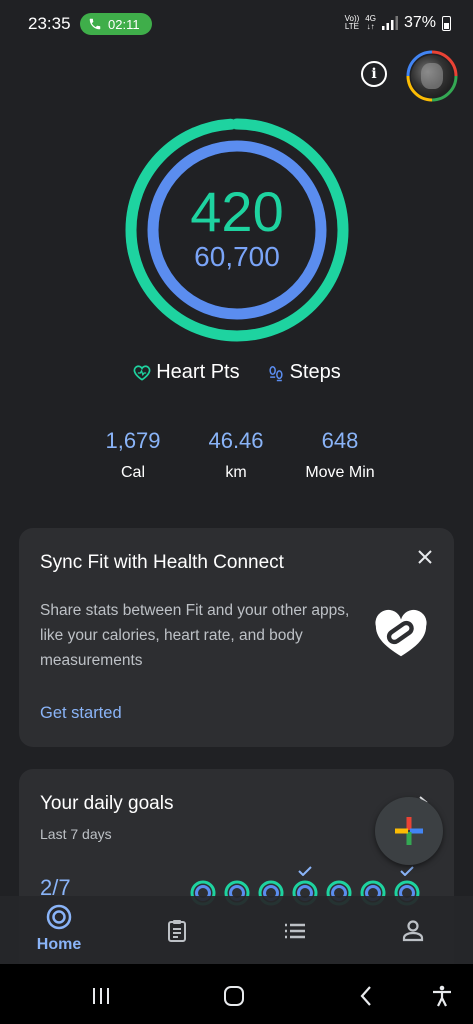 Image resolution: width=473 pixels, height=1024 pixels. Describe the element at coordinates (132, 472) in the screenshot. I see `stat-label: Cal` at that location.